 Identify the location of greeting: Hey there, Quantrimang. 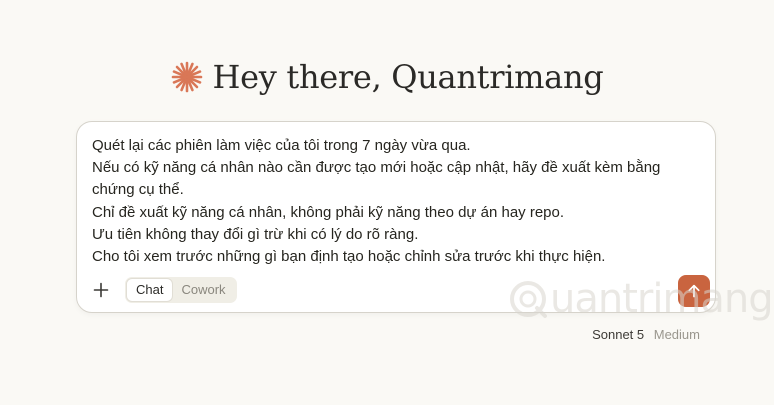
(387, 77).